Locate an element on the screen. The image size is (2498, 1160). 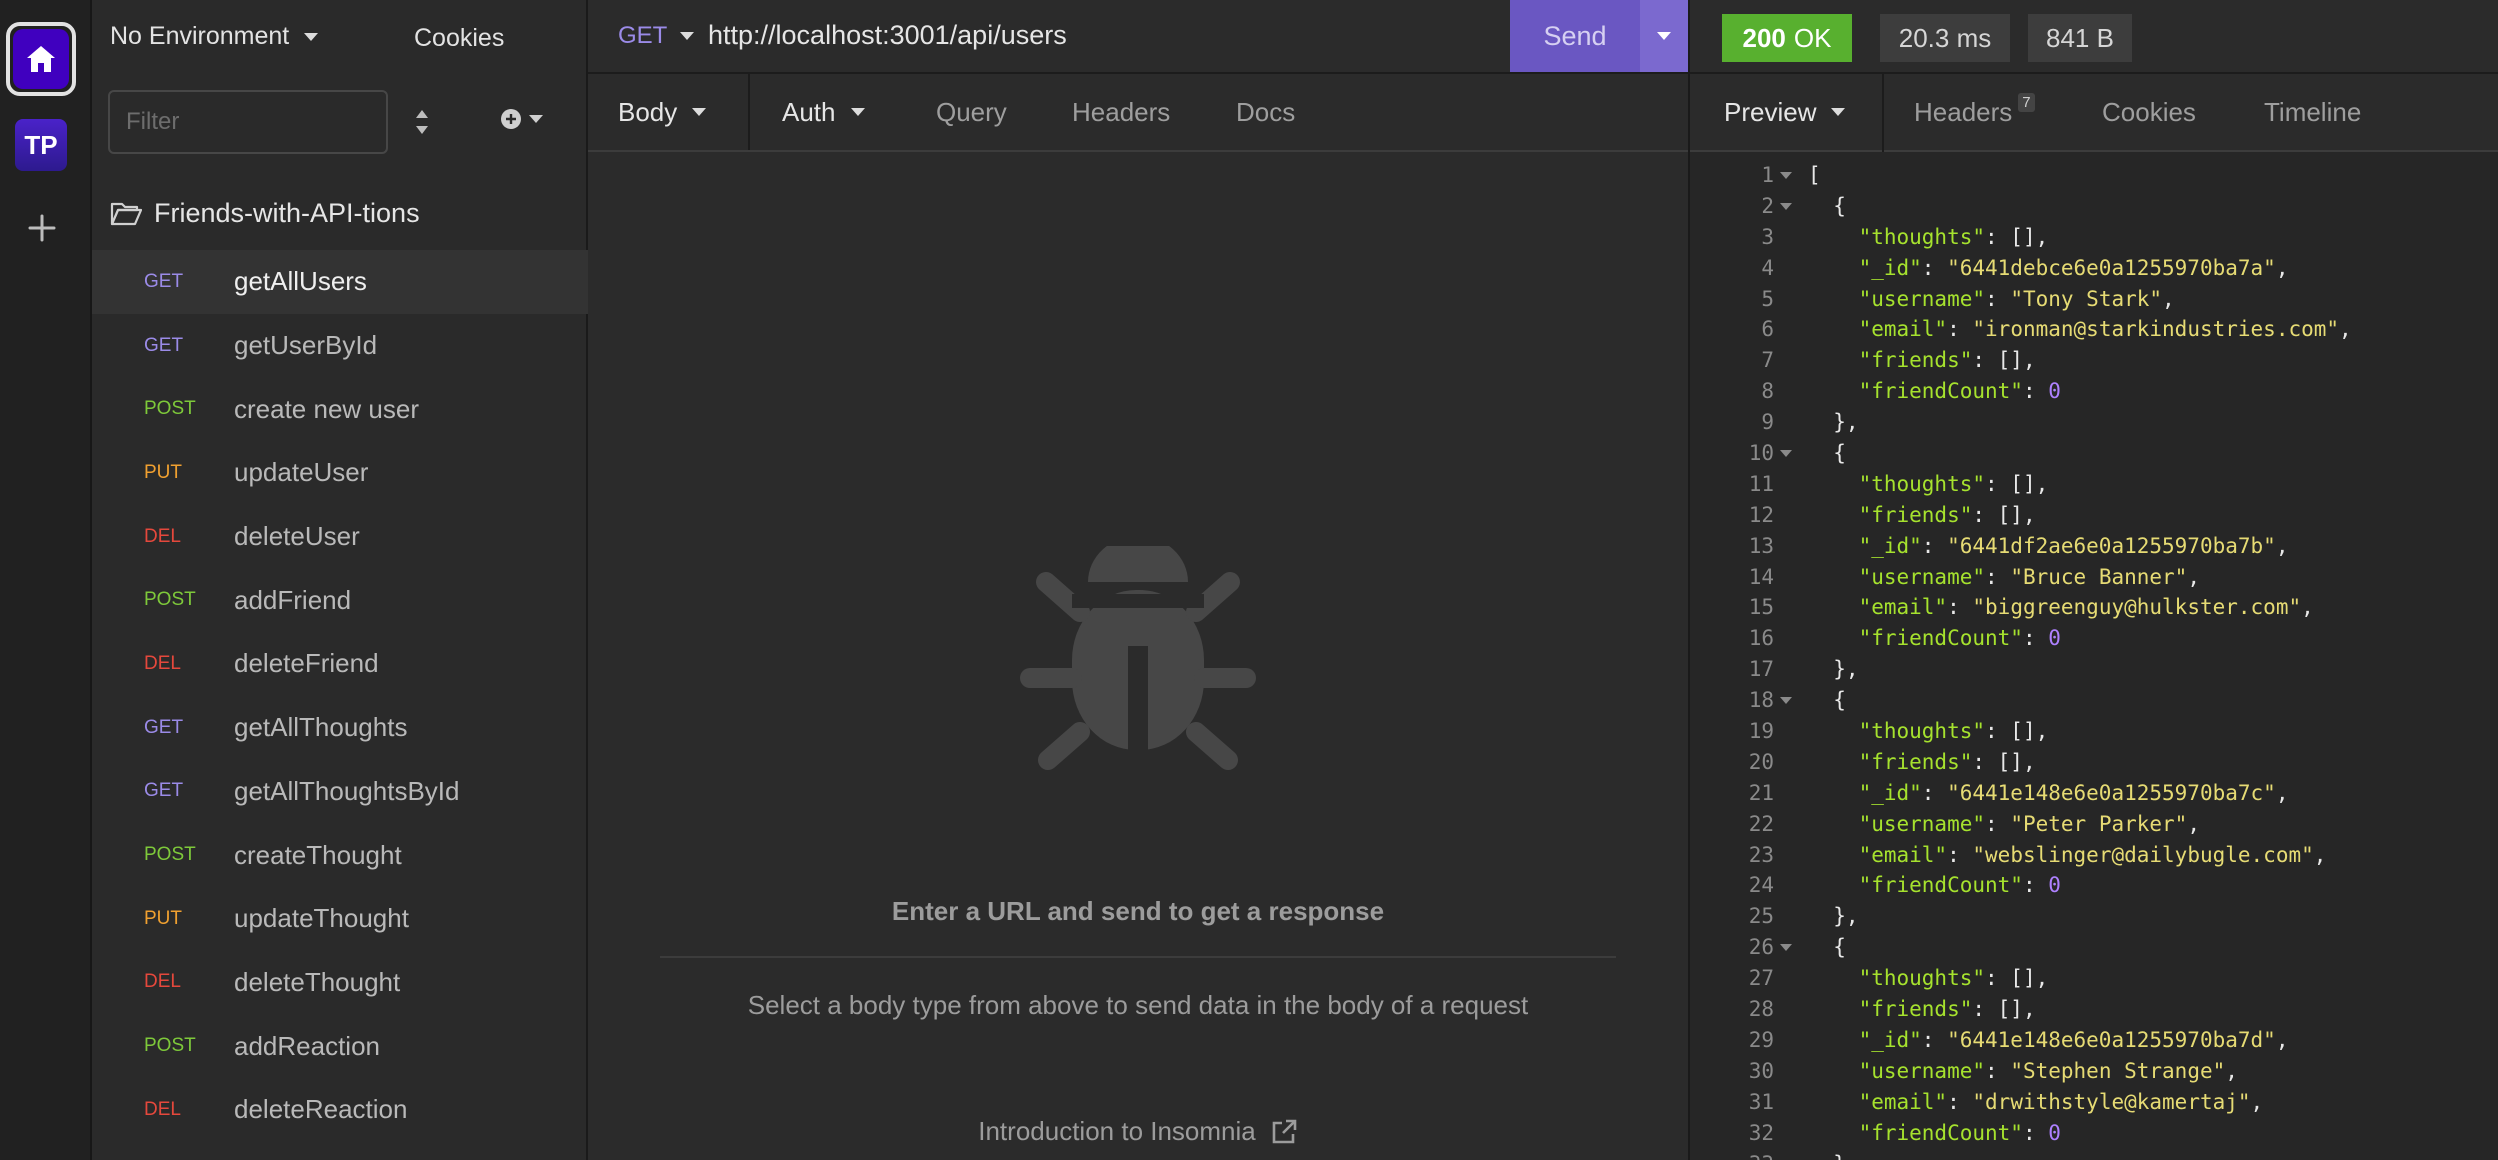
code-token: "6441e148e6e0a1255970ba7c" is located at coordinates (2111, 792).